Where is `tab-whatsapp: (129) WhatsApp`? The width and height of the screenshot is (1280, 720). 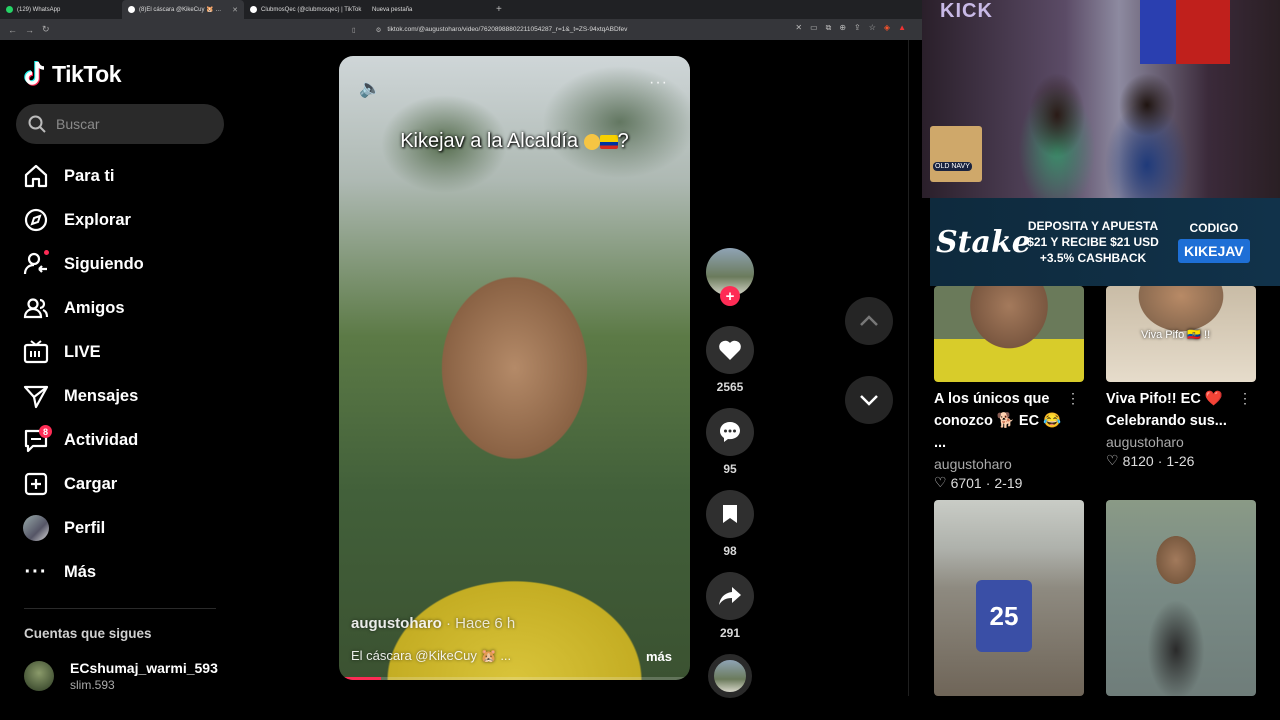 tab-whatsapp: (129) WhatsApp is located at coordinates (61, 9).